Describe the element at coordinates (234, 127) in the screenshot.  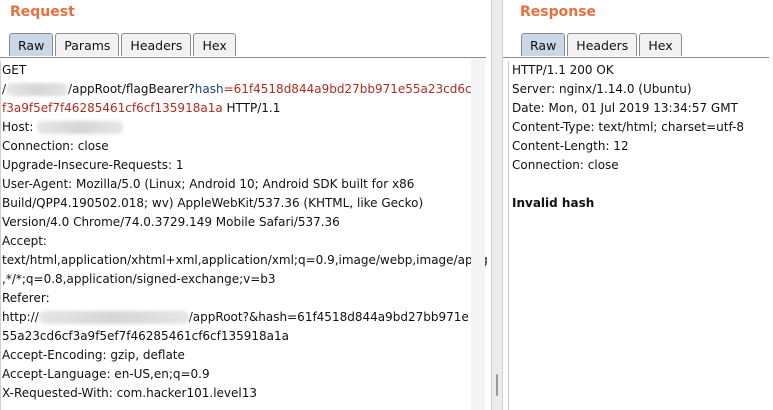
I see `request-line: Host:` at that location.